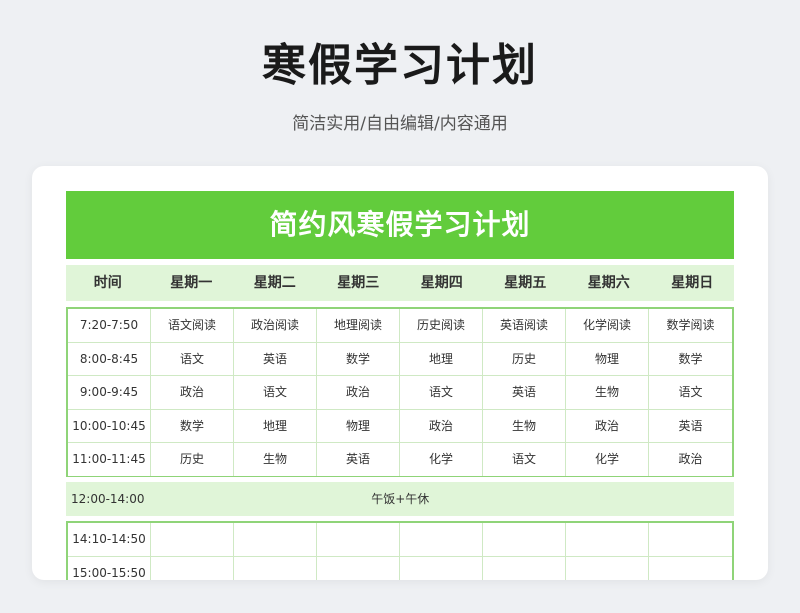 The height and width of the screenshot is (613, 800). I want to click on table-row: 9:00-9:45 政治 语文 政治 语文 英语 生物 语文, so click(400, 393).